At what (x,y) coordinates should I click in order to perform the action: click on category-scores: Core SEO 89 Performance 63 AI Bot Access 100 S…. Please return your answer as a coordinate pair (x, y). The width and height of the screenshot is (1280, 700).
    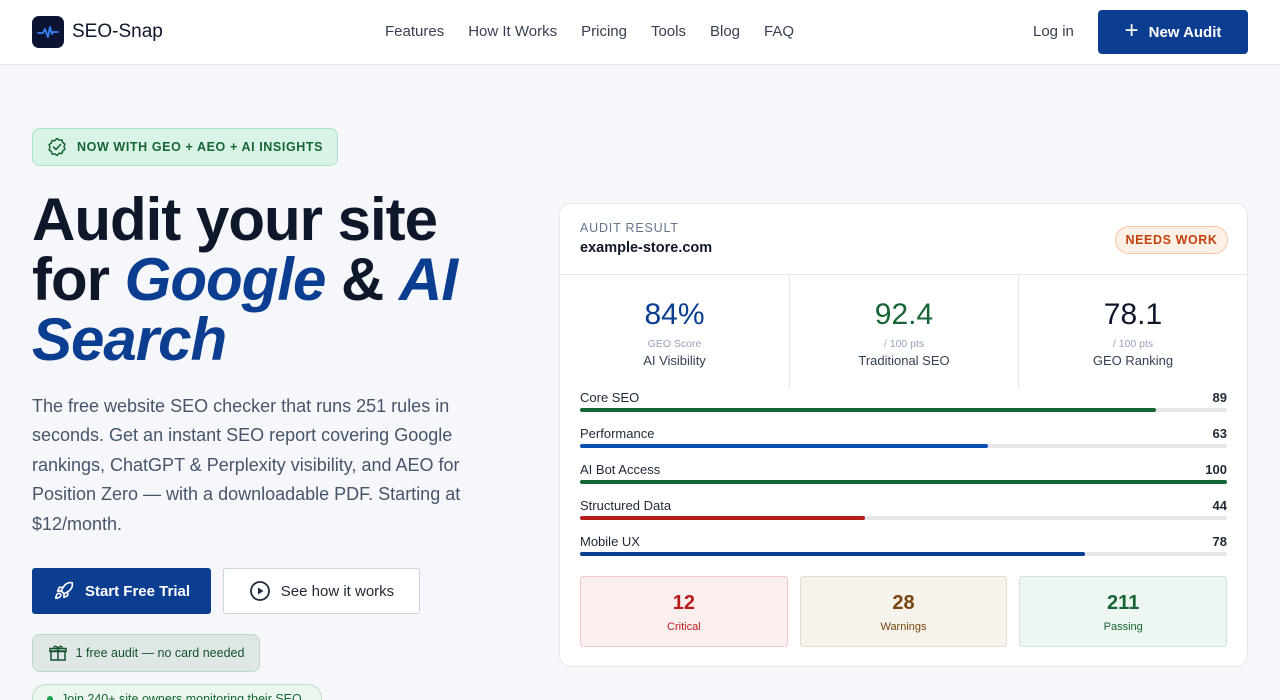
    Looking at the image, I should click on (903, 480).